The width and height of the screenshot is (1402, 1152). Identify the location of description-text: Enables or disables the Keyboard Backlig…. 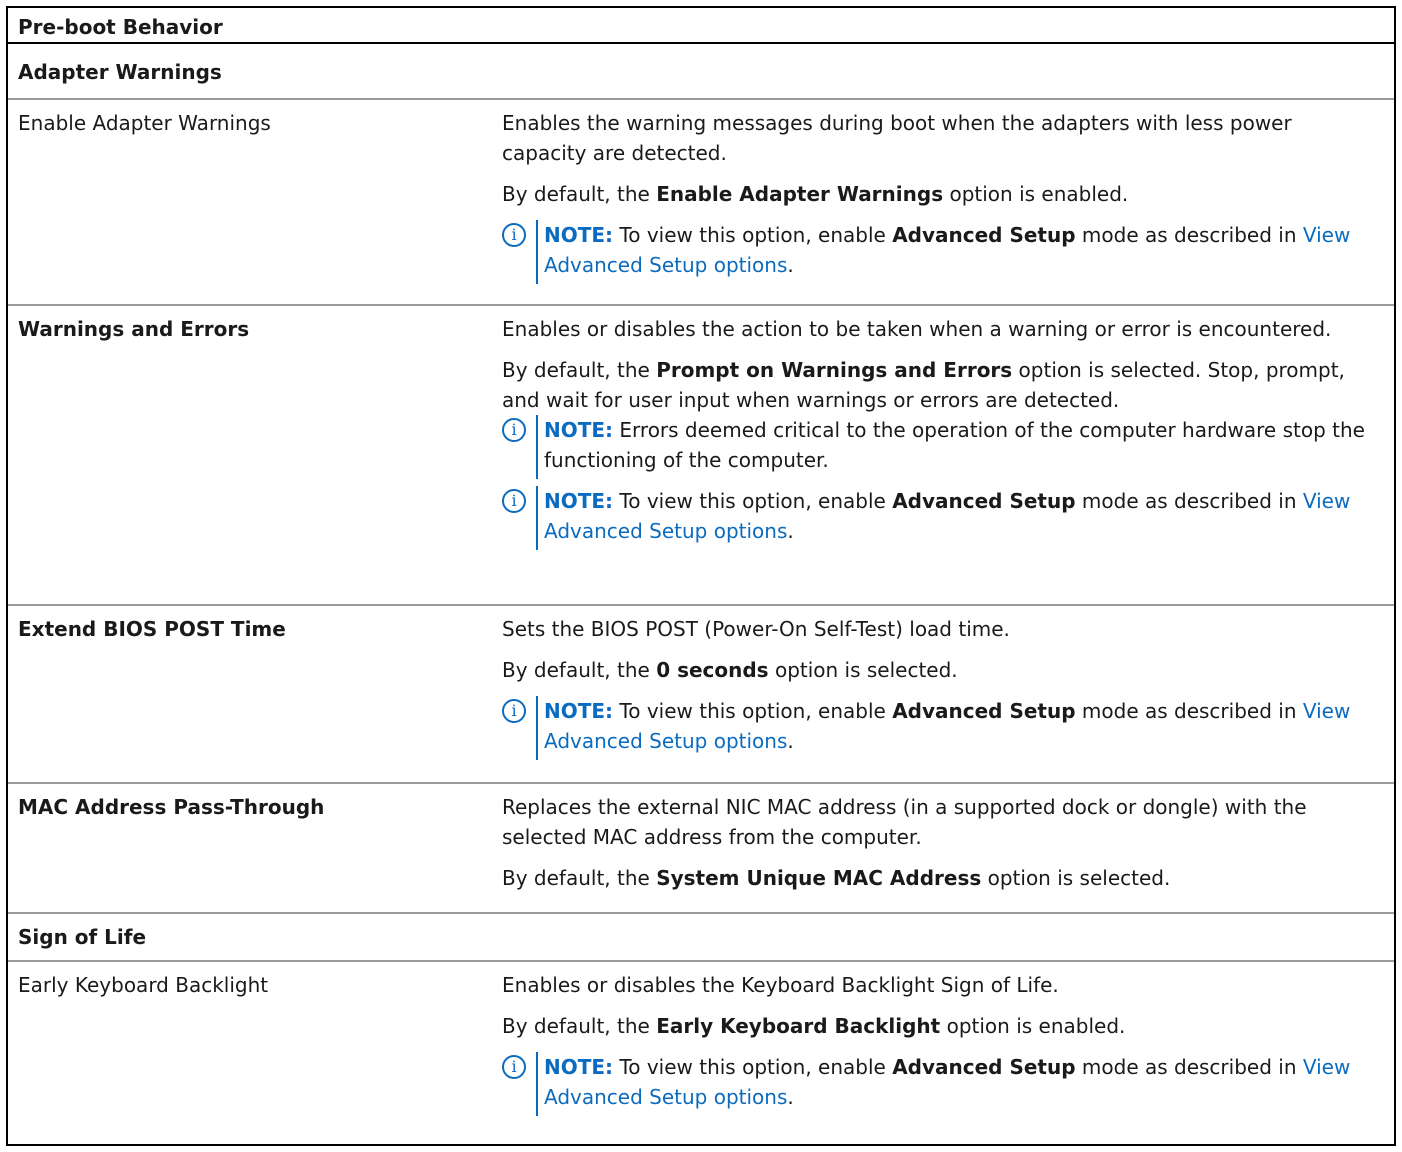
(780, 985).